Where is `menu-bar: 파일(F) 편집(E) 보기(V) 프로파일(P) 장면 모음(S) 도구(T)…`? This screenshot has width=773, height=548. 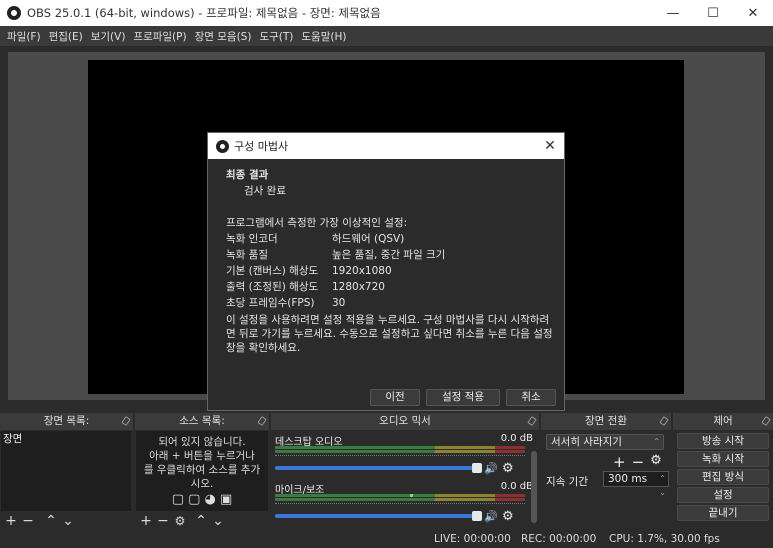 menu-bar: 파일(F) 편집(E) 보기(V) 프로파일(P) 장면 모음(S) 도구(T)… is located at coordinates (386, 36).